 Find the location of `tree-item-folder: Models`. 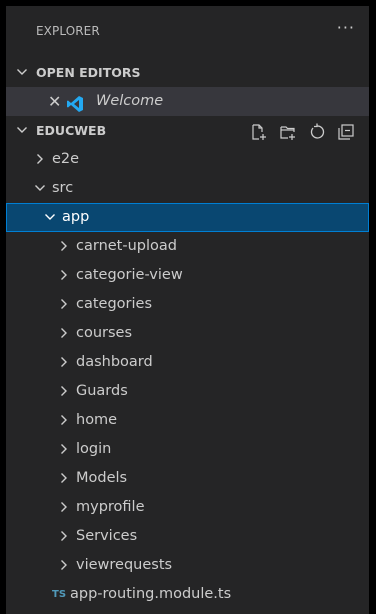

tree-item-folder: Models is located at coordinates (187, 478).